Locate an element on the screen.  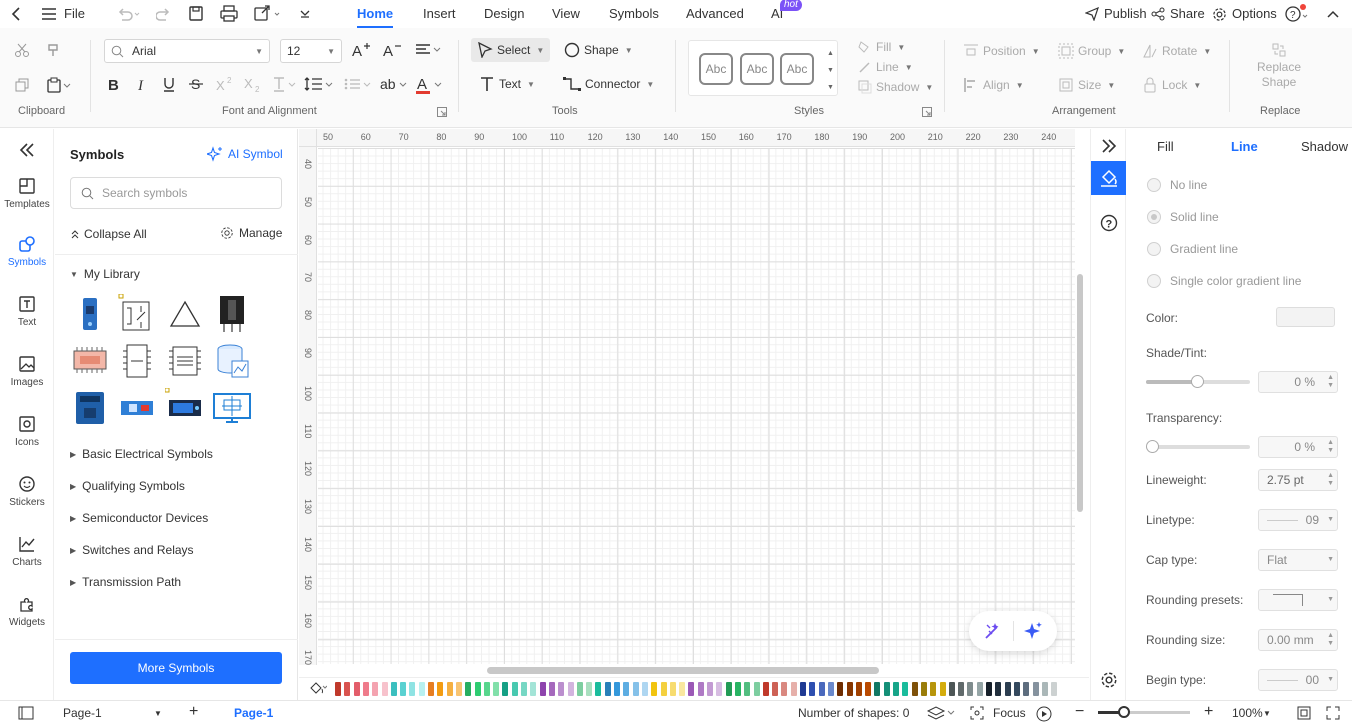
radio-single-gradient: Single color gradient line is located at coordinates (1224, 281).